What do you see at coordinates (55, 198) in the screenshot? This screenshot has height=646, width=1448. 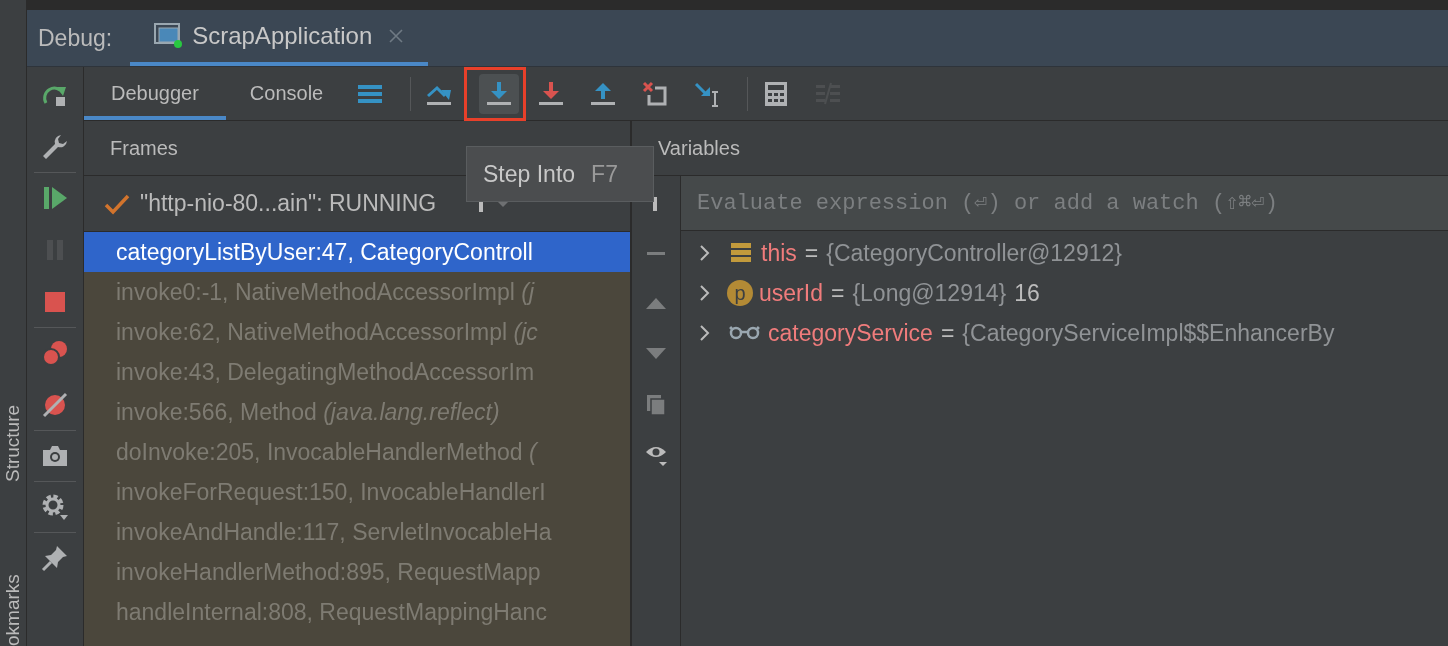 I see `resume-icon` at bounding box center [55, 198].